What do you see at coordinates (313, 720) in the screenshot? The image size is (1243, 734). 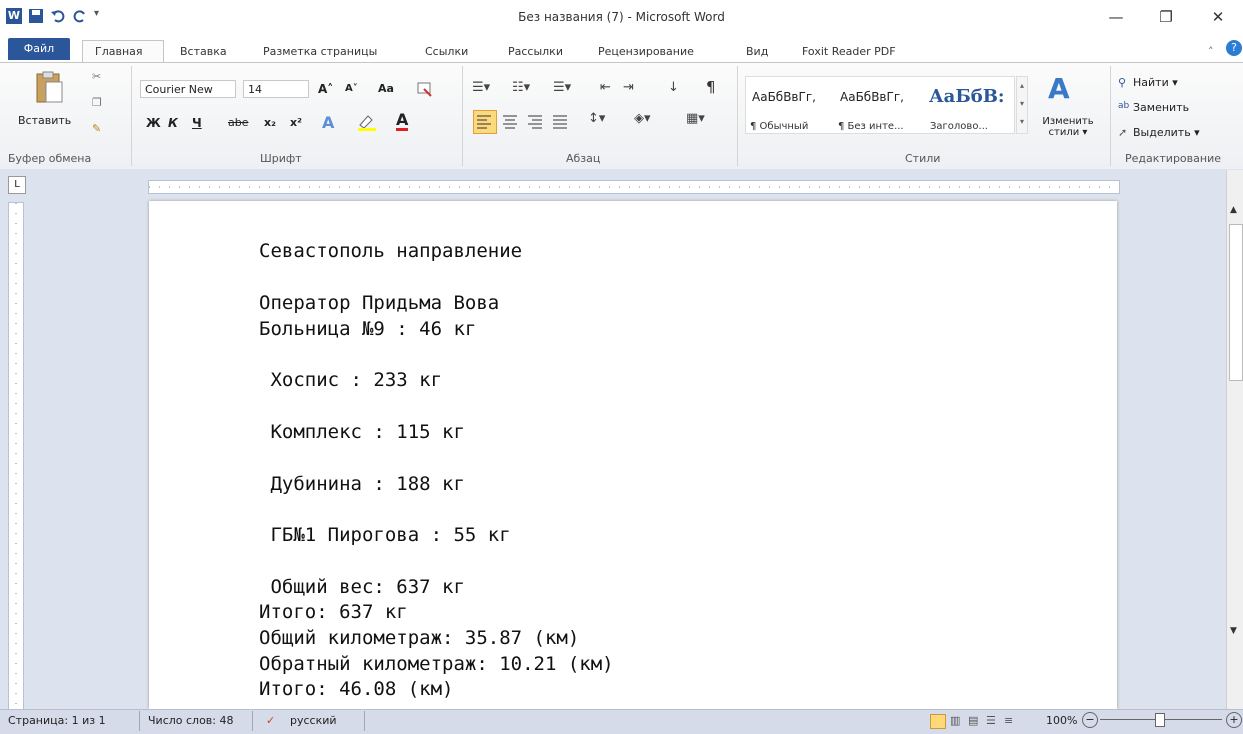 I see `language-indicator: русский` at bounding box center [313, 720].